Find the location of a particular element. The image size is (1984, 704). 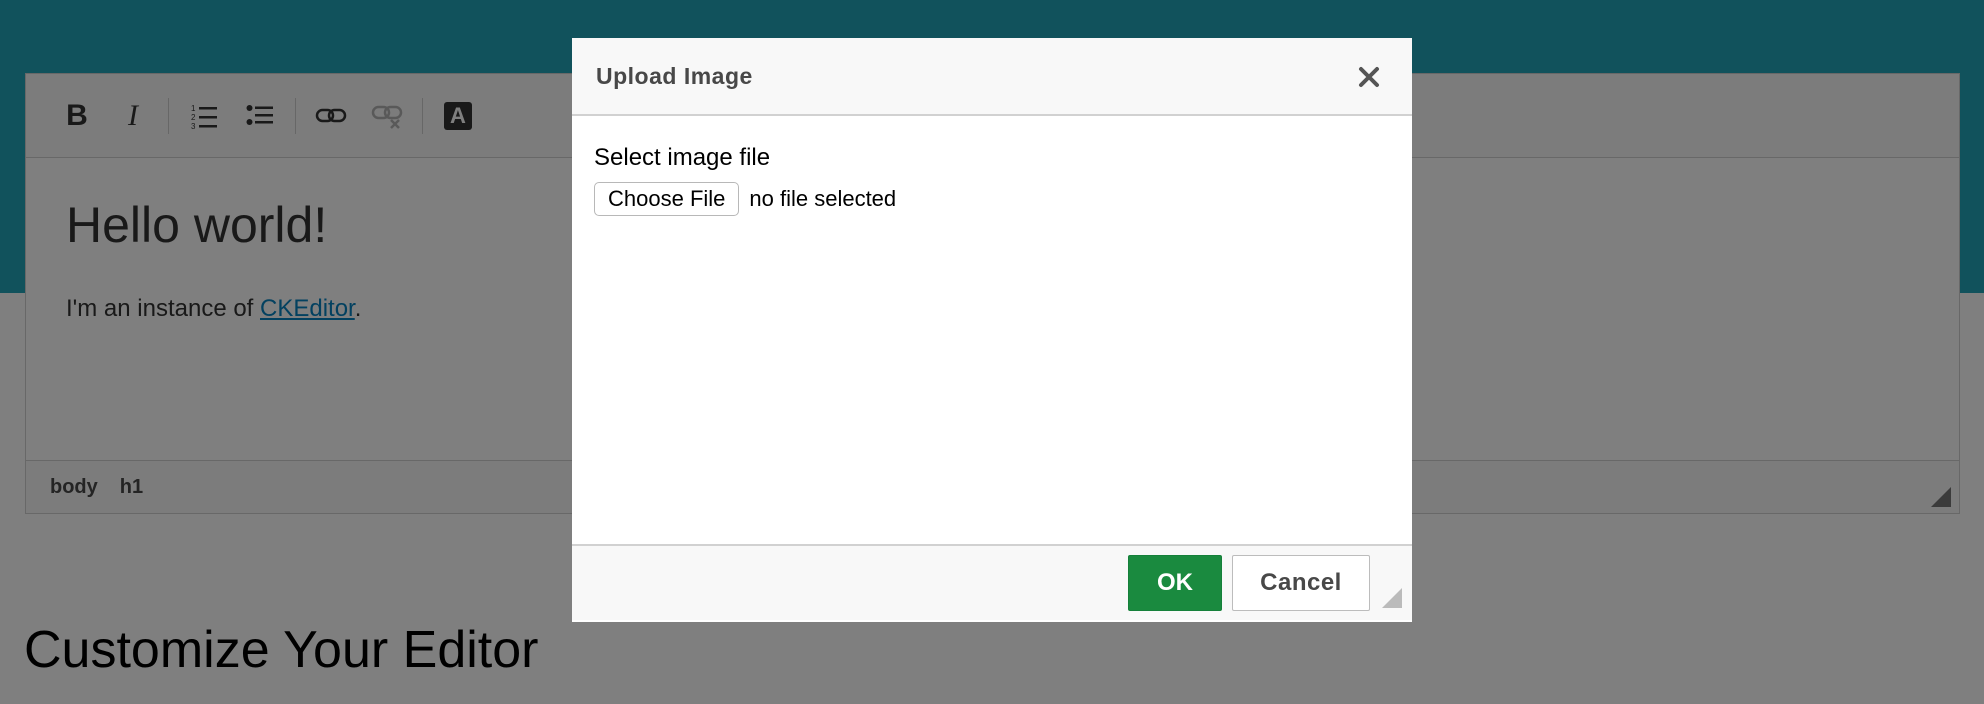

cancel-button: Cancel is located at coordinates (1301, 583).